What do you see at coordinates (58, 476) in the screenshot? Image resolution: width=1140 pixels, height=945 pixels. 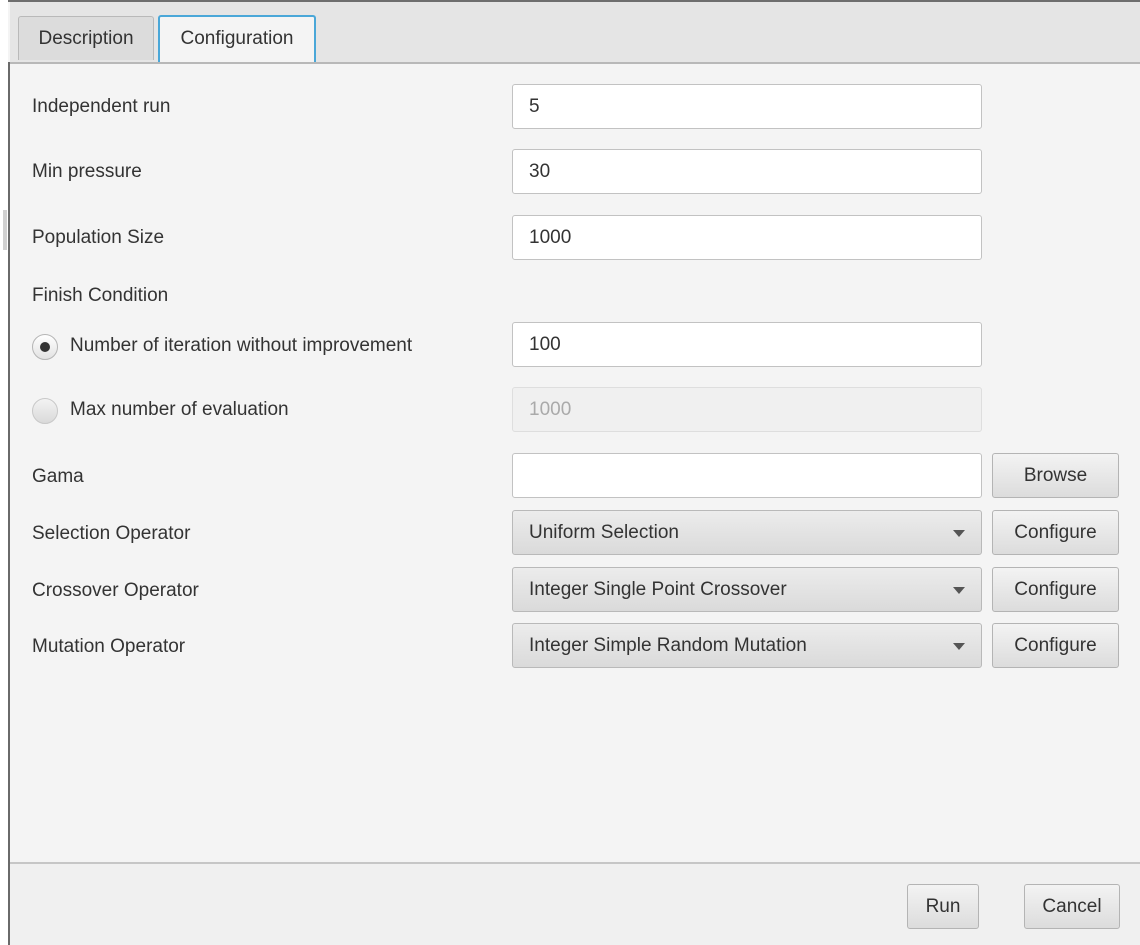 I see `gama-label: Gama` at bounding box center [58, 476].